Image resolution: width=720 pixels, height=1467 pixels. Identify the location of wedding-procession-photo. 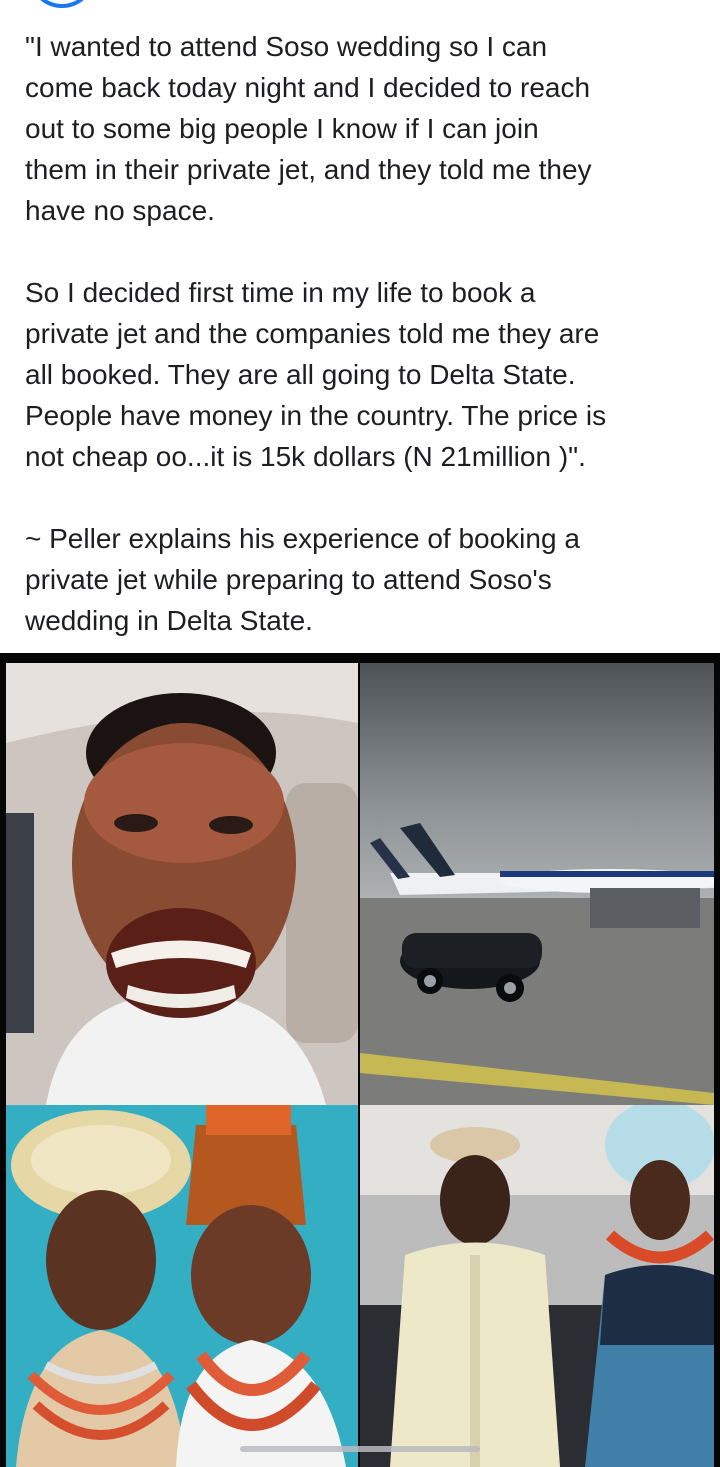
(537, 1286).